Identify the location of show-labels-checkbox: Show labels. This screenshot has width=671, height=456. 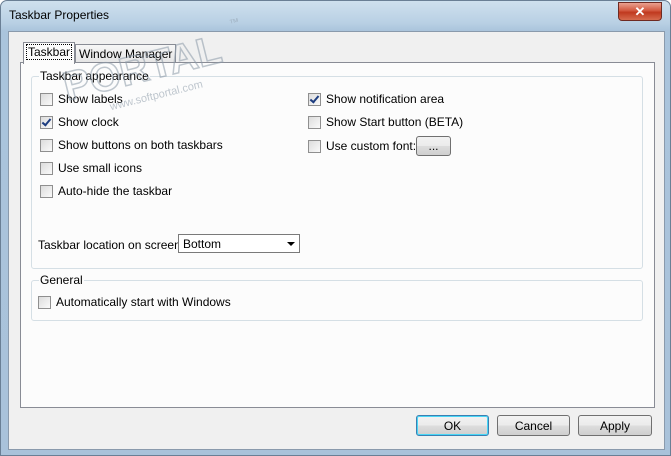
(81, 99).